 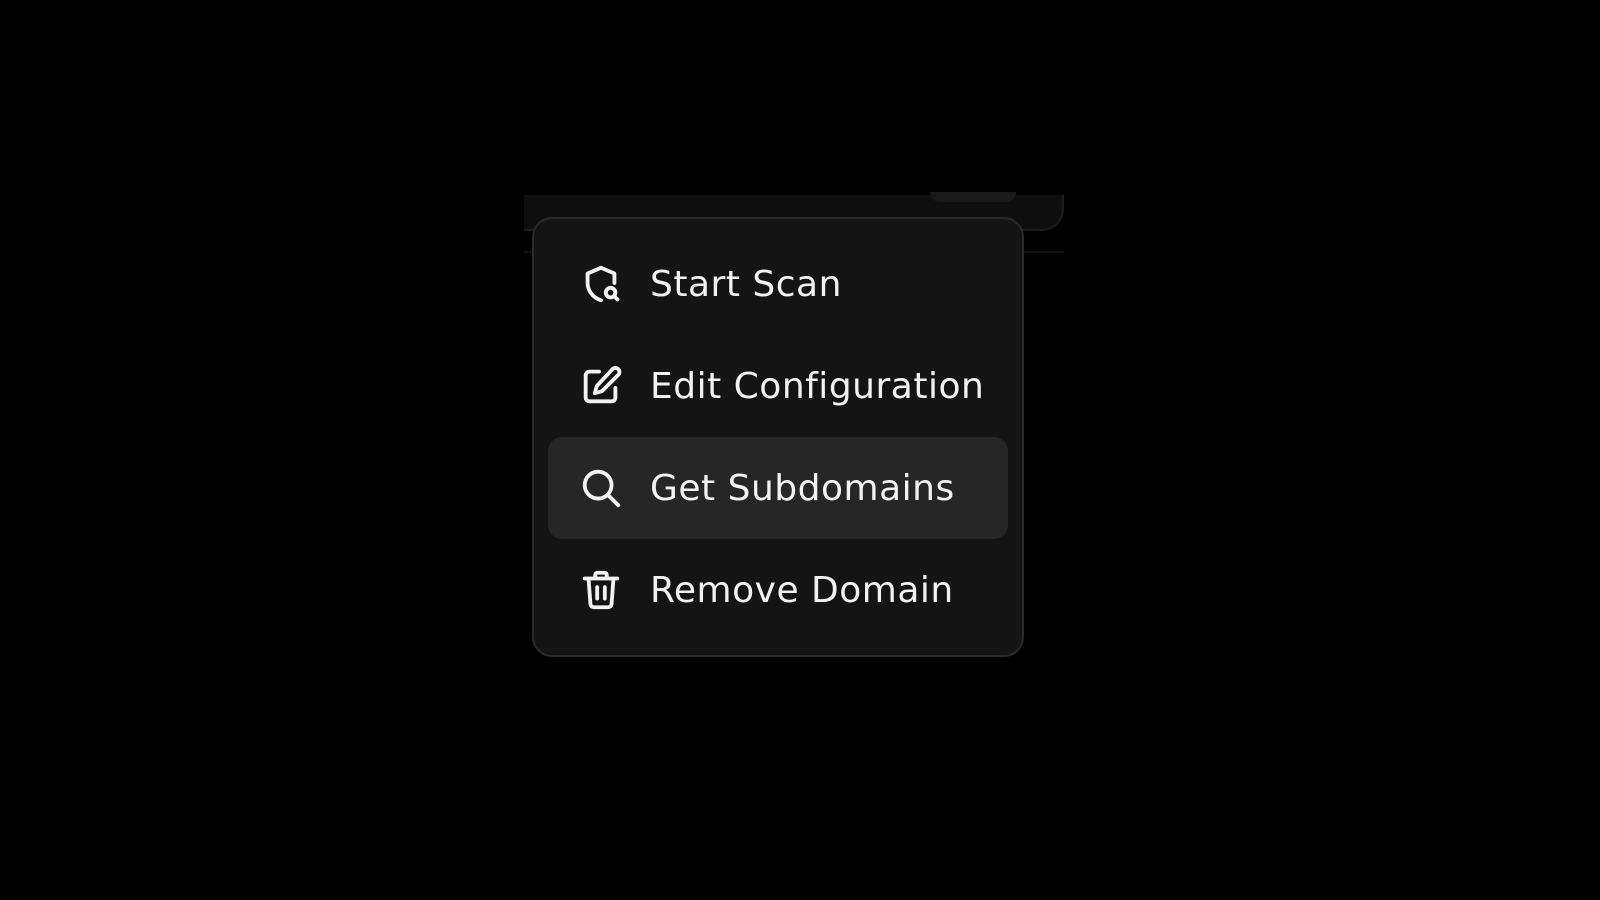 I want to click on menu-item-label: Get Subdomains, so click(x=802, y=488).